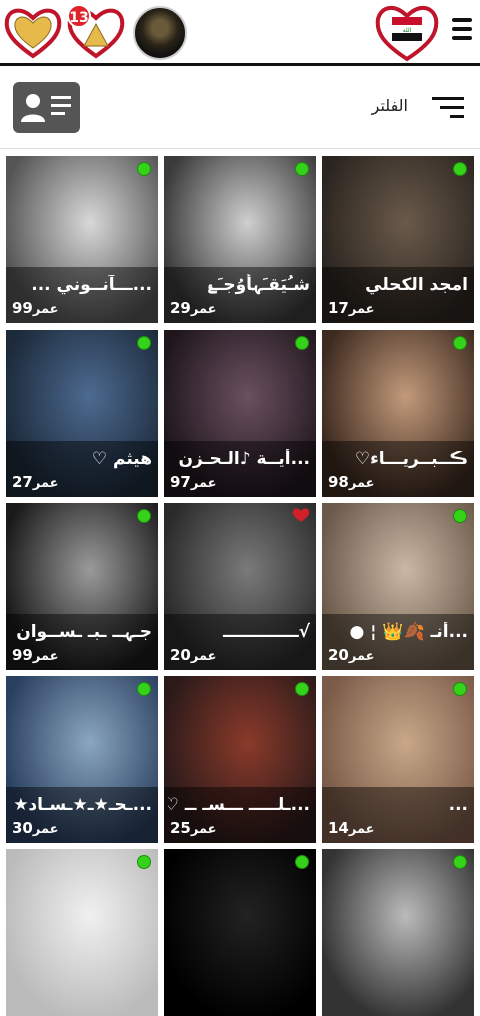 Image resolution: width=480 pixels, height=1016 pixels. Describe the element at coordinates (462, 33) in the screenshot. I see `menu-icon` at that location.